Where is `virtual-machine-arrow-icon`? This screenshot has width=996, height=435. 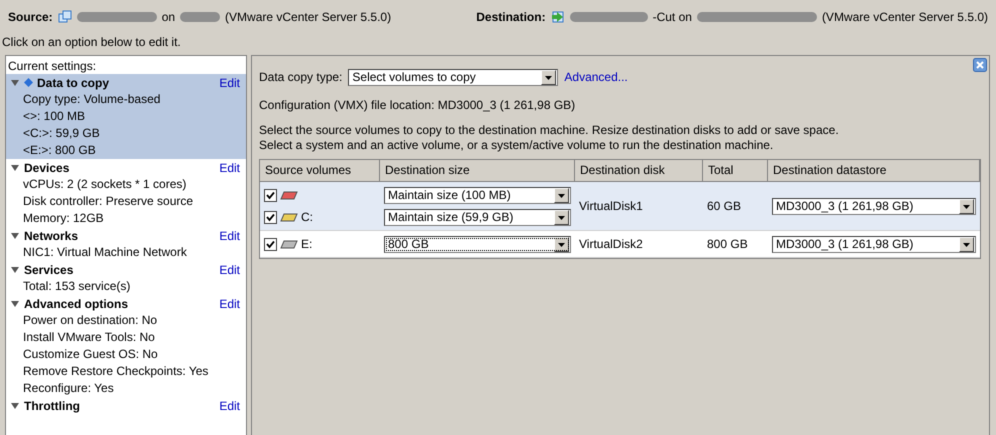 virtual-machine-arrow-icon is located at coordinates (557, 17).